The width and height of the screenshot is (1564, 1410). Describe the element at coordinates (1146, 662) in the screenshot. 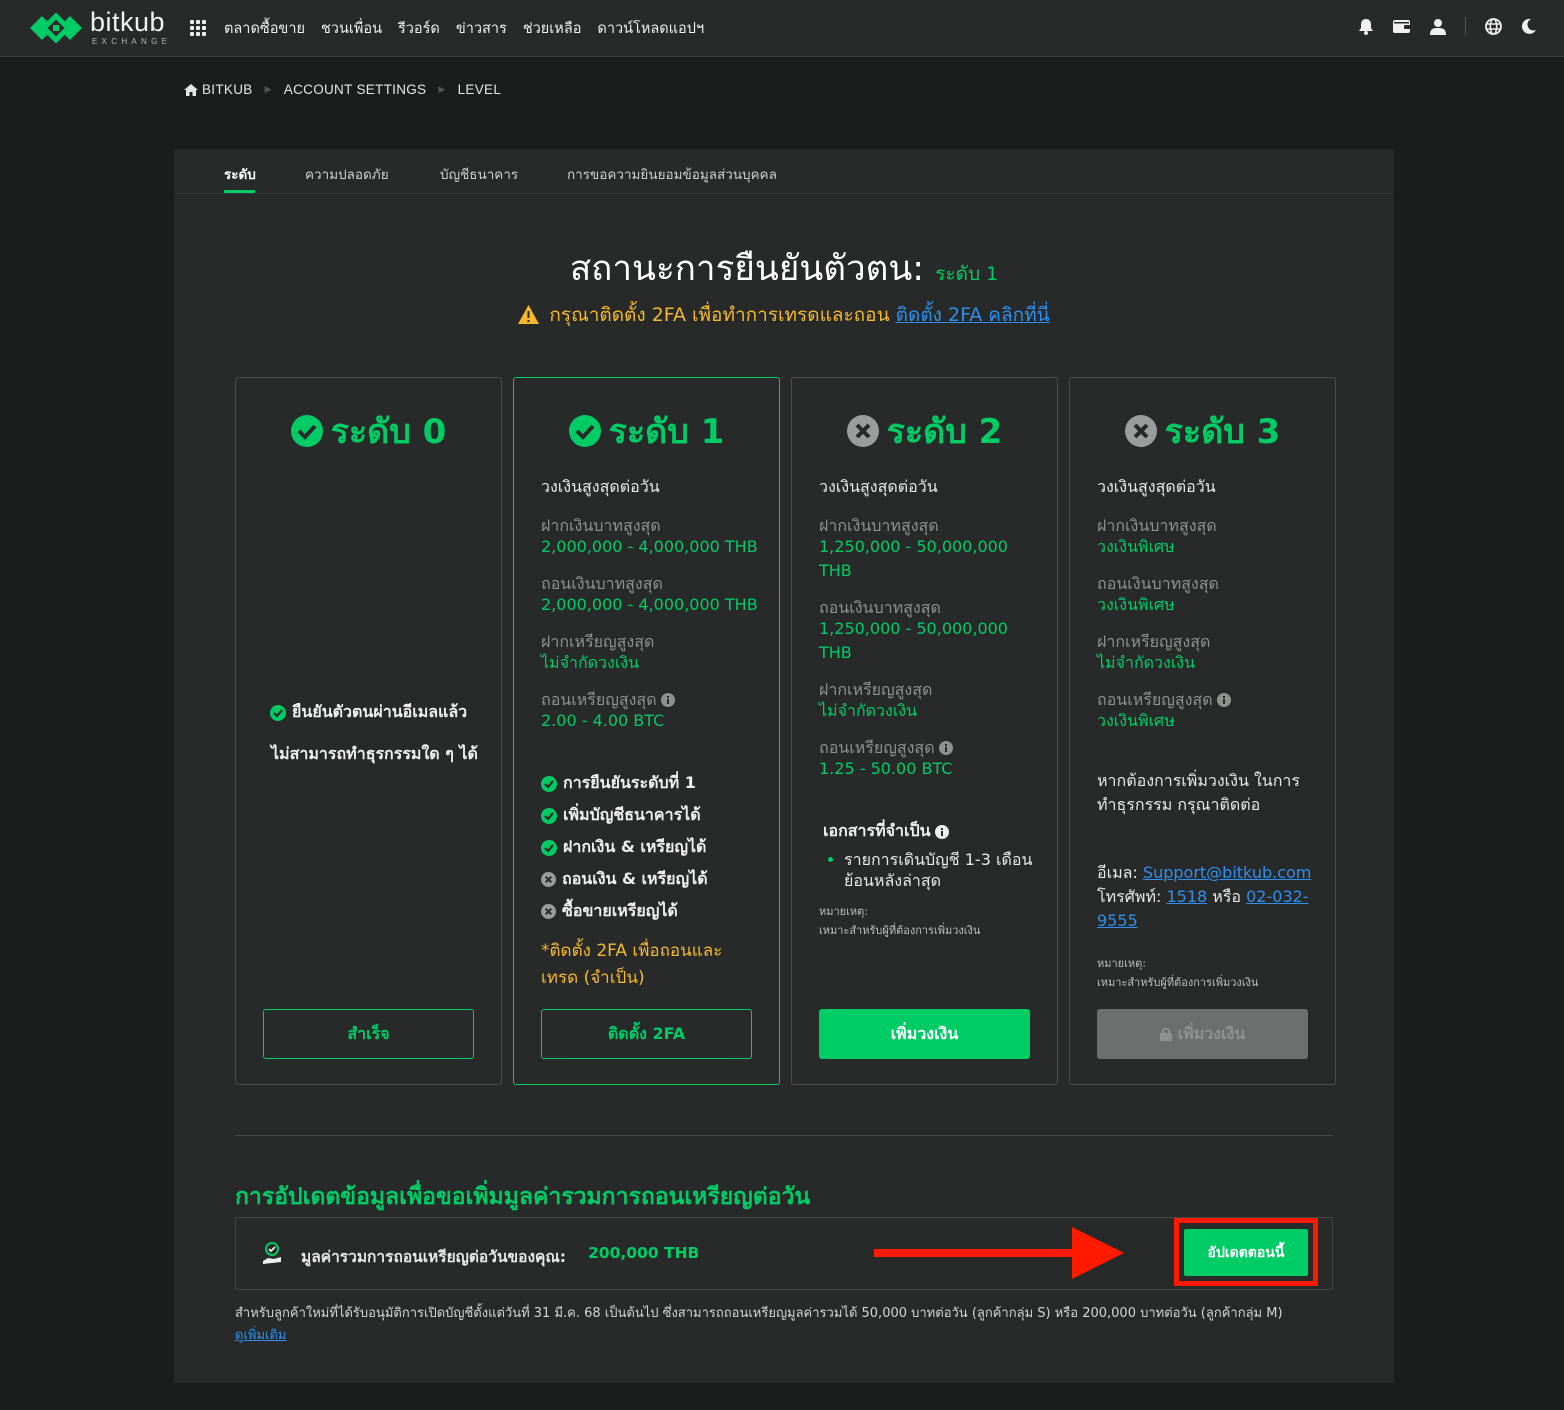

I see `level-3-coin-deposit-value: ไม่จำกัดวงเงิน` at that location.